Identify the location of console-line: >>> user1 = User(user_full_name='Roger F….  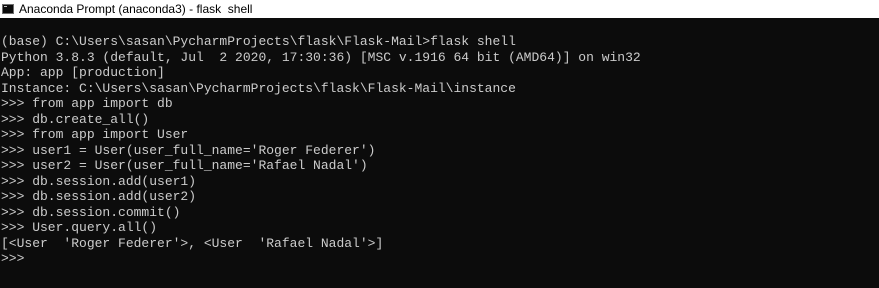
(188, 150).